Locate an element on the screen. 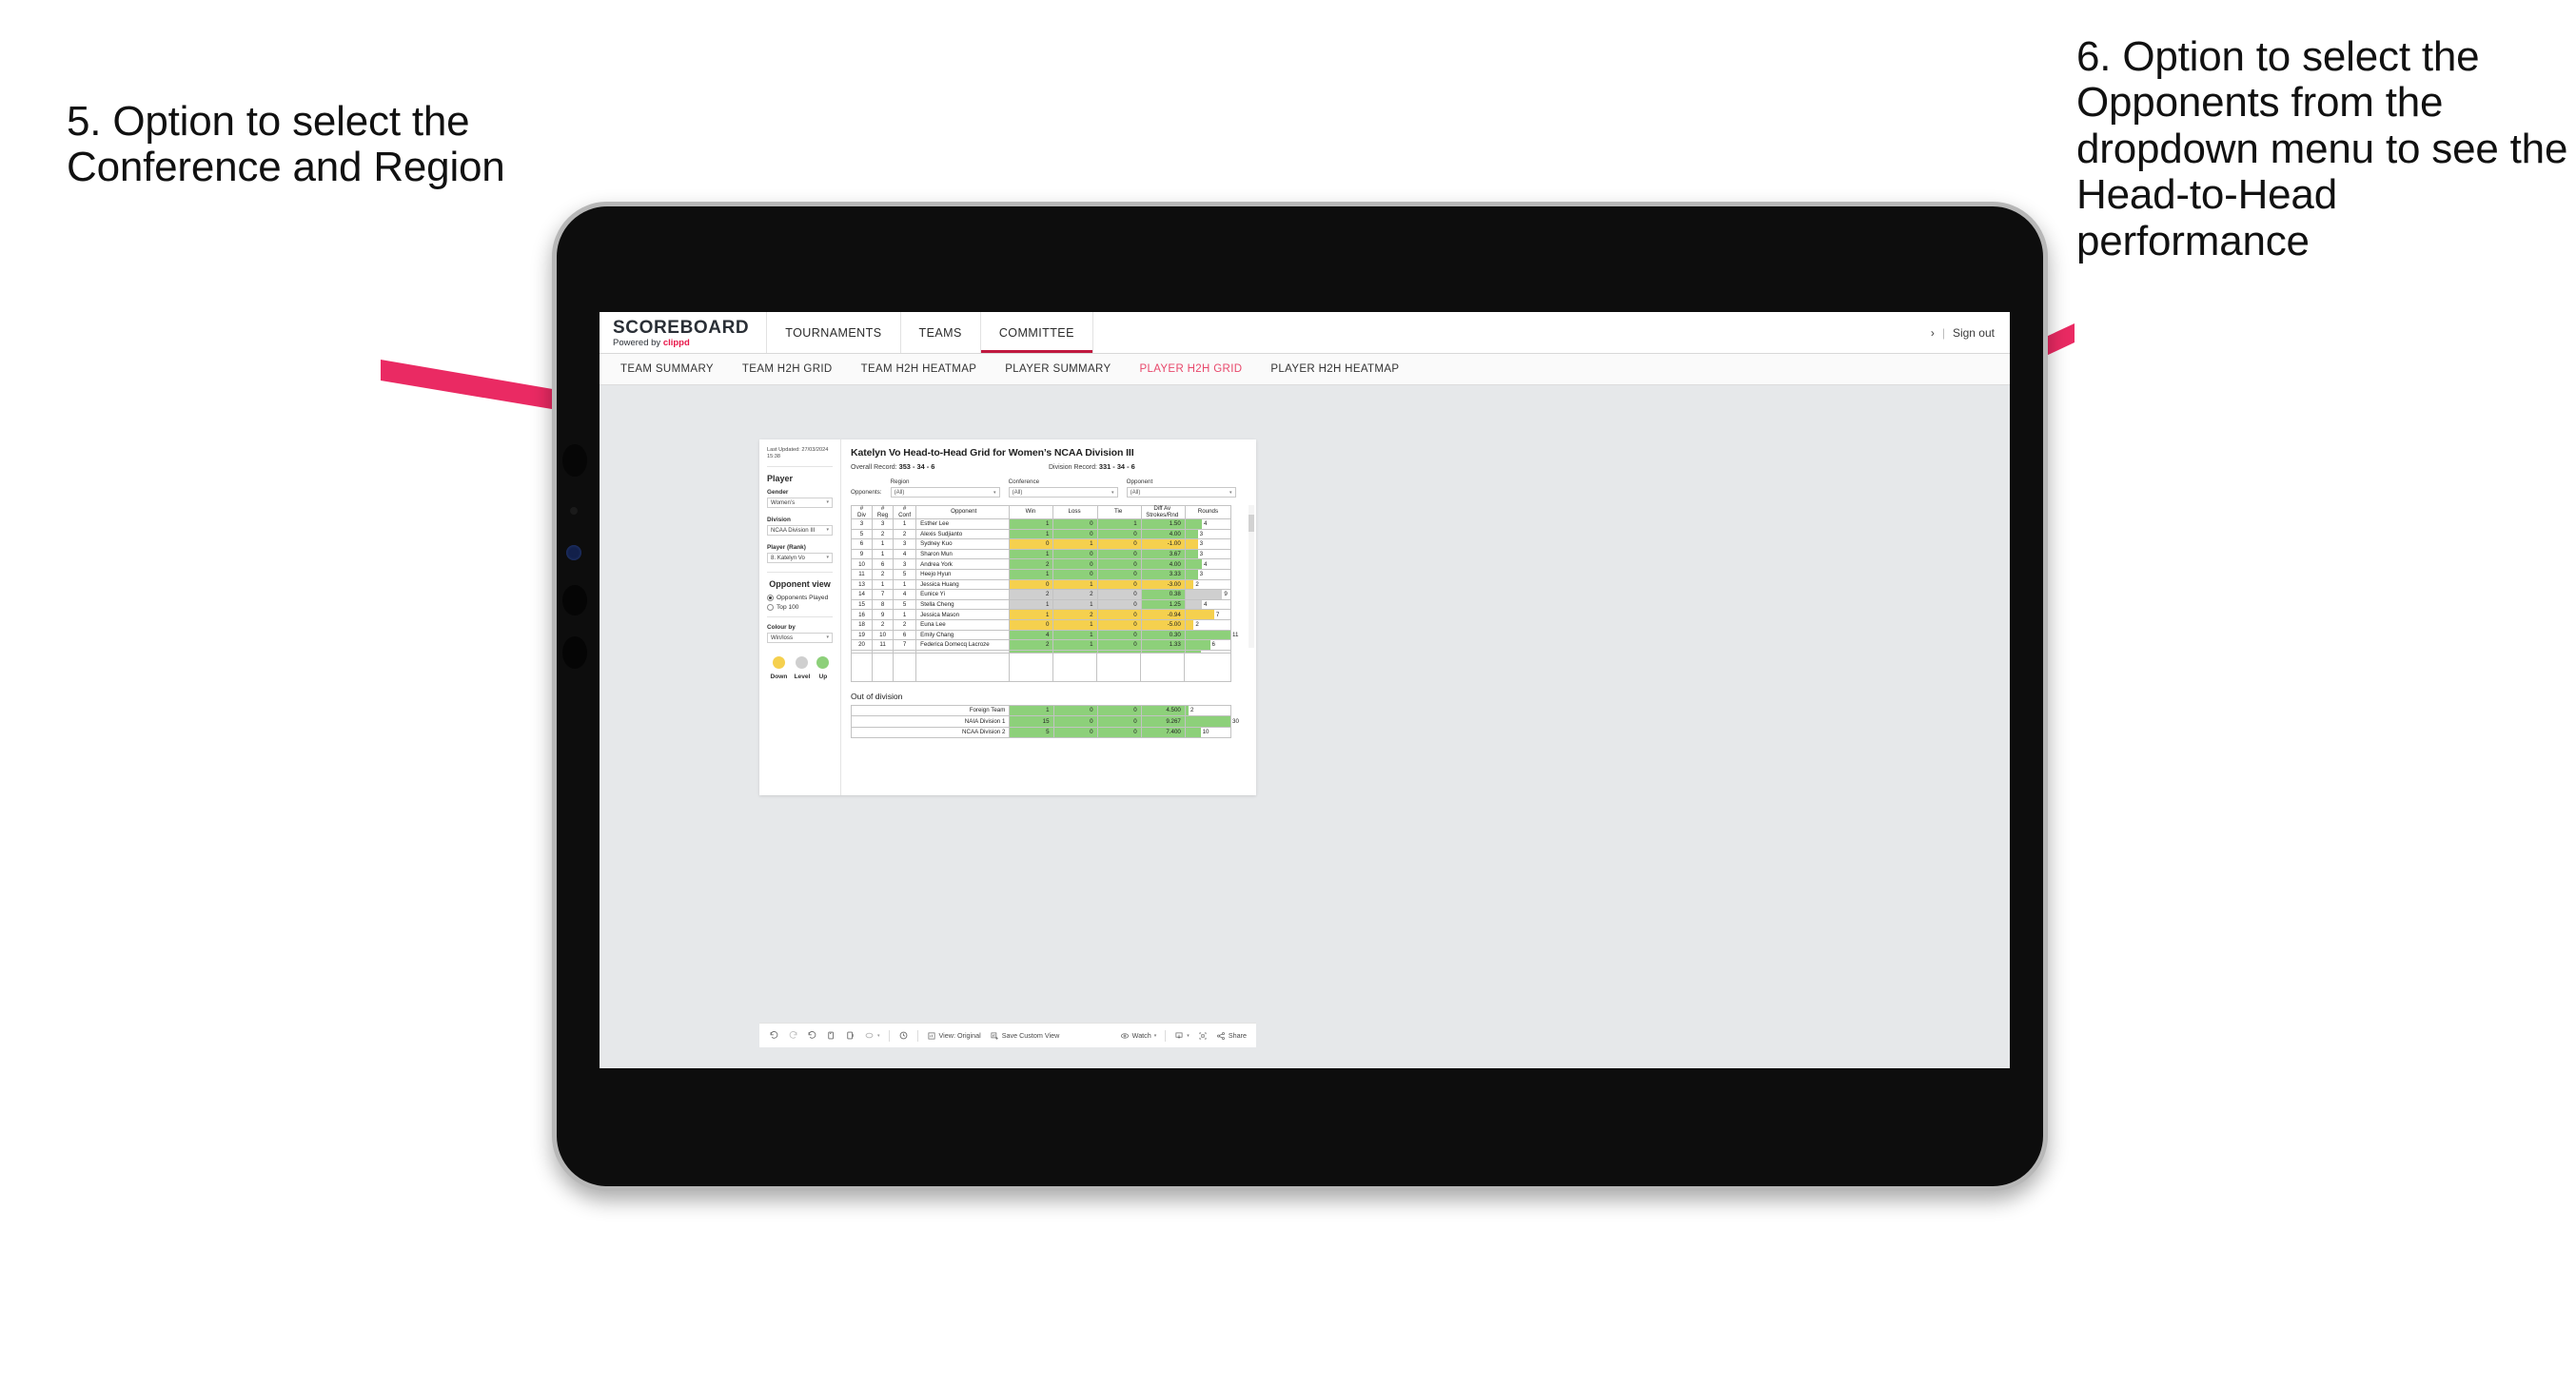  volume-down-button is located at coordinates (574, 652).